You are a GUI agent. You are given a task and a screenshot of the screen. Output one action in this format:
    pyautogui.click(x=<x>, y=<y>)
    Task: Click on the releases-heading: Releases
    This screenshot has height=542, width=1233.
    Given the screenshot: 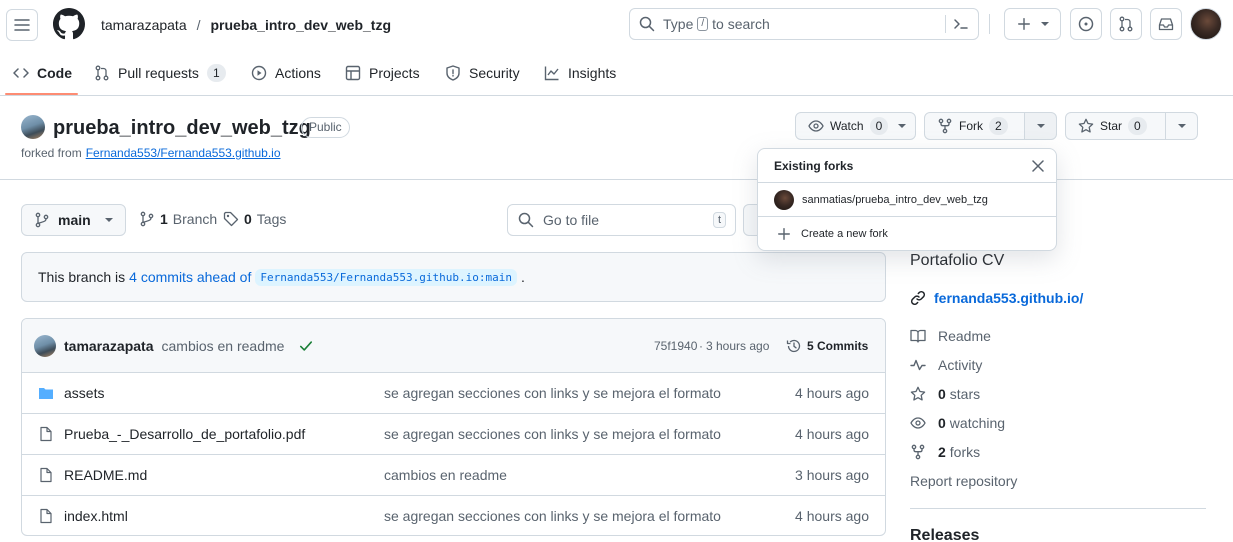 What is the action you would take?
    pyautogui.click(x=944, y=534)
    